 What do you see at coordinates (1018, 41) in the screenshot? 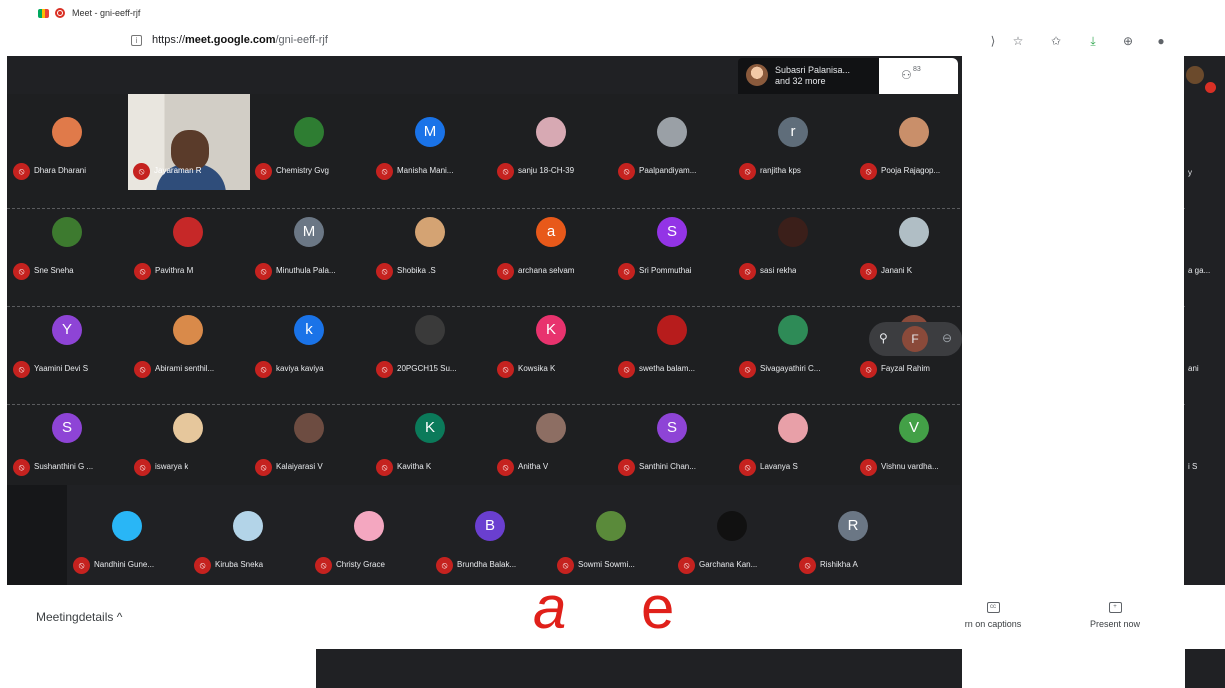
I see `bookmark-star-icon: ☆` at bounding box center [1018, 41].